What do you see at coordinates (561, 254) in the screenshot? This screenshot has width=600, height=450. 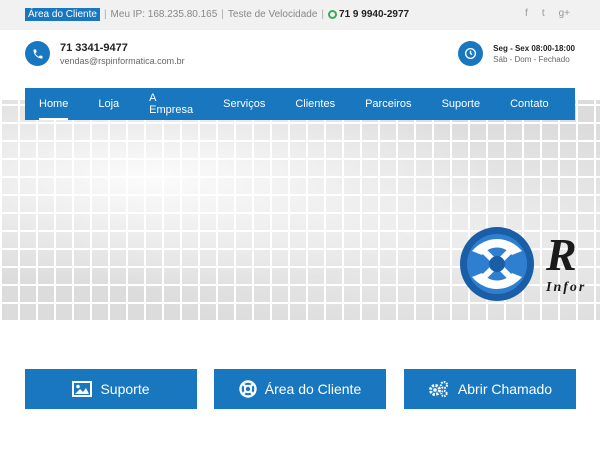 I see `brand-name: R` at bounding box center [561, 254].